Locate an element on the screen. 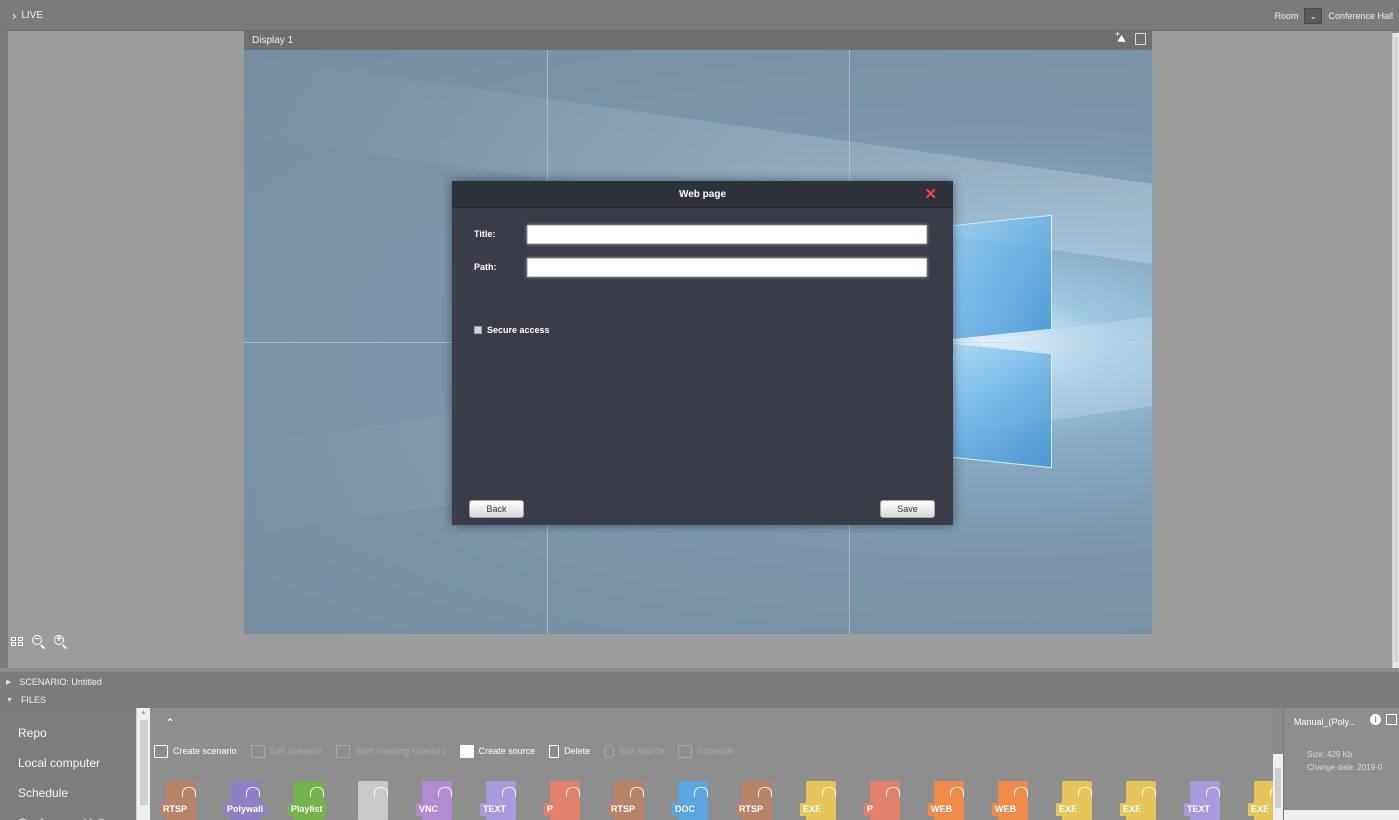  create-scenario-button: Create scenario is located at coordinates (195, 751).